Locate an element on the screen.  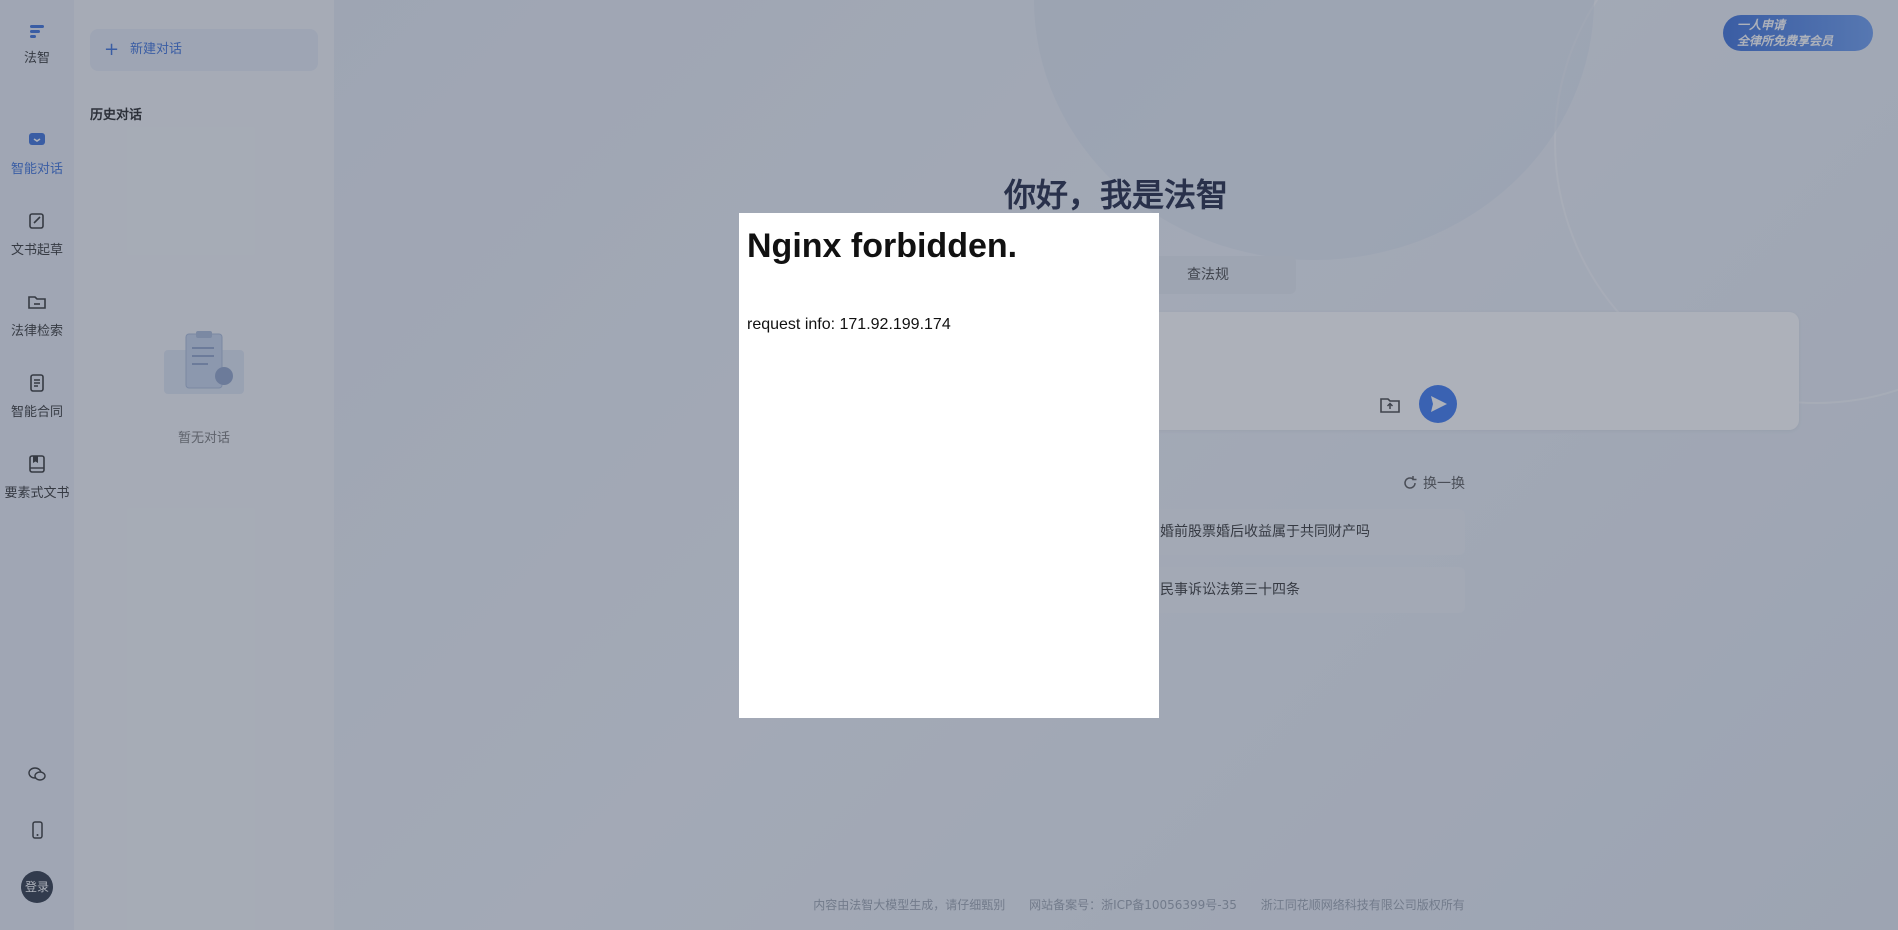
request-info: request info: 171.92.199.174 is located at coordinates (849, 324).